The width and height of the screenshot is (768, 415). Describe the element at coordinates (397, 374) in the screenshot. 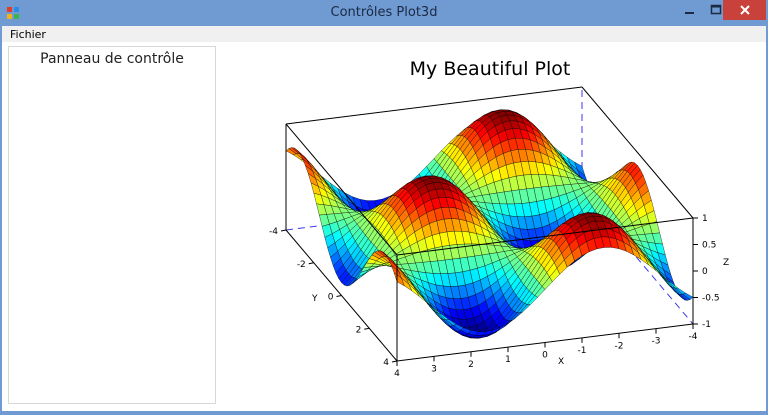

I see `x-tick-label: 4` at that location.